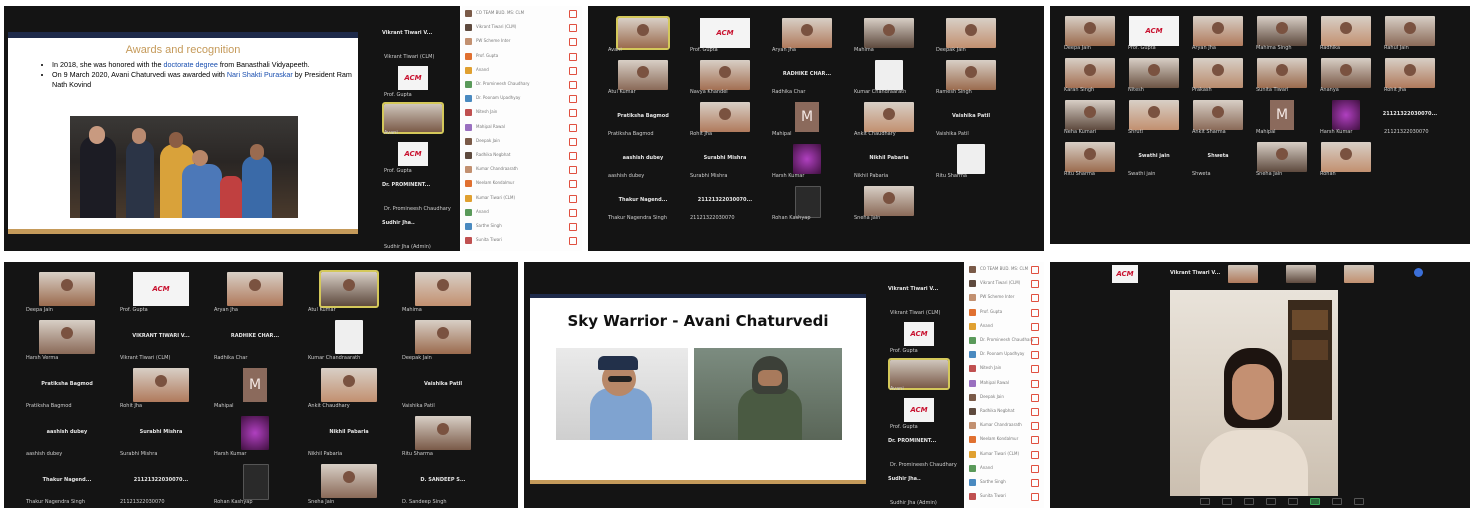  What do you see at coordinates (67, 292) in the screenshot?
I see `participant-tile: Deepa Jain` at bounding box center [67, 292].